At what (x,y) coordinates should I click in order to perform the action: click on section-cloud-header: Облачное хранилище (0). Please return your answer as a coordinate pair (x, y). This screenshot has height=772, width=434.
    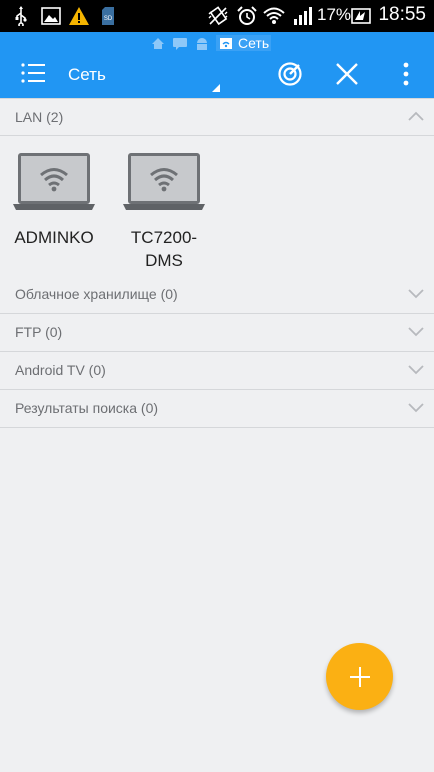
    Looking at the image, I should click on (217, 295).